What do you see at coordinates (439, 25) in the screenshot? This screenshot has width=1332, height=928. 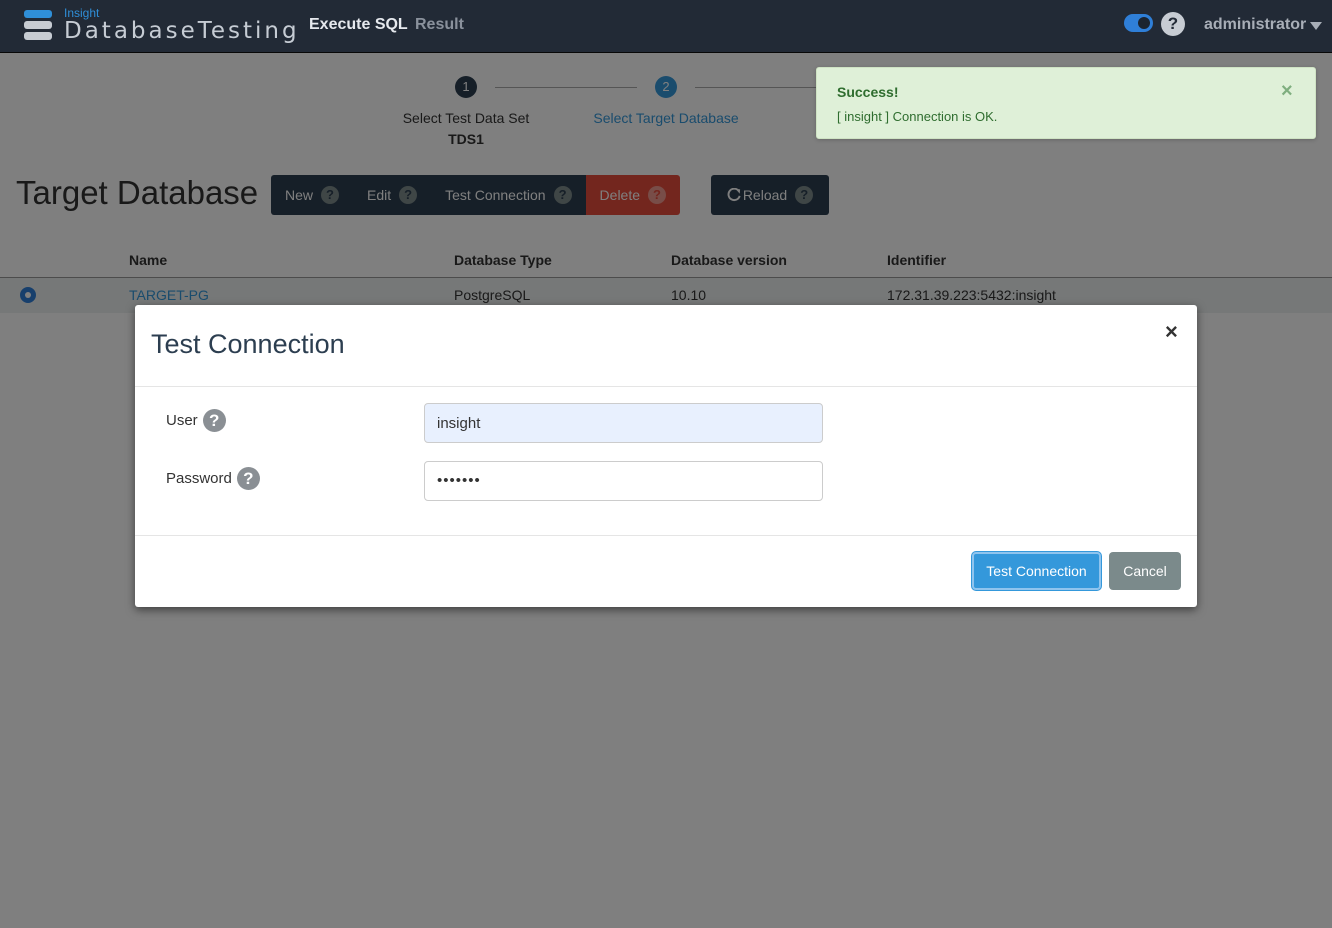 I see `nav-result: Result` at bounding box center [439, 25].